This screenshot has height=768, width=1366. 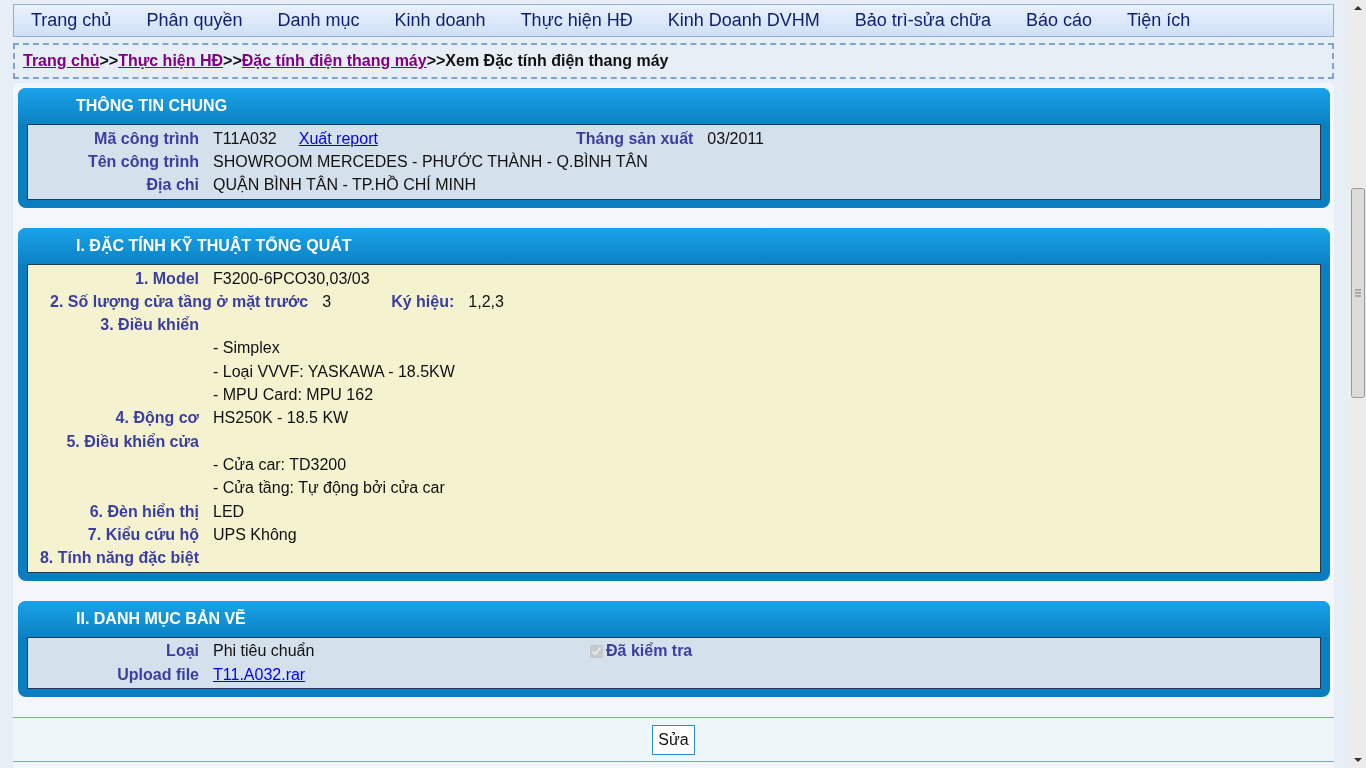 What do you see at coordinates (143, 511) in the screenshot?
I see `field-label: 6. Đèn hiển thị` at bounding box center [143, 511].